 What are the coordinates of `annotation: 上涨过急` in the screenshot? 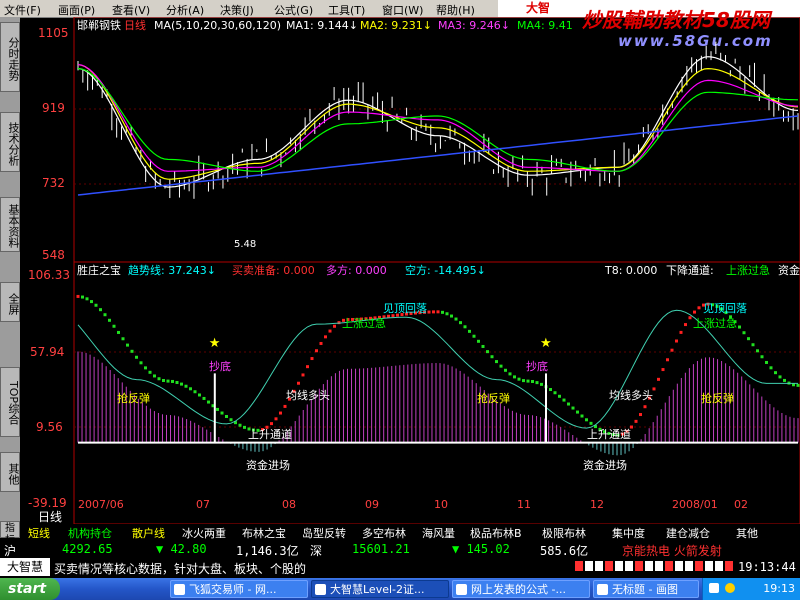 It's located at (364, 323).